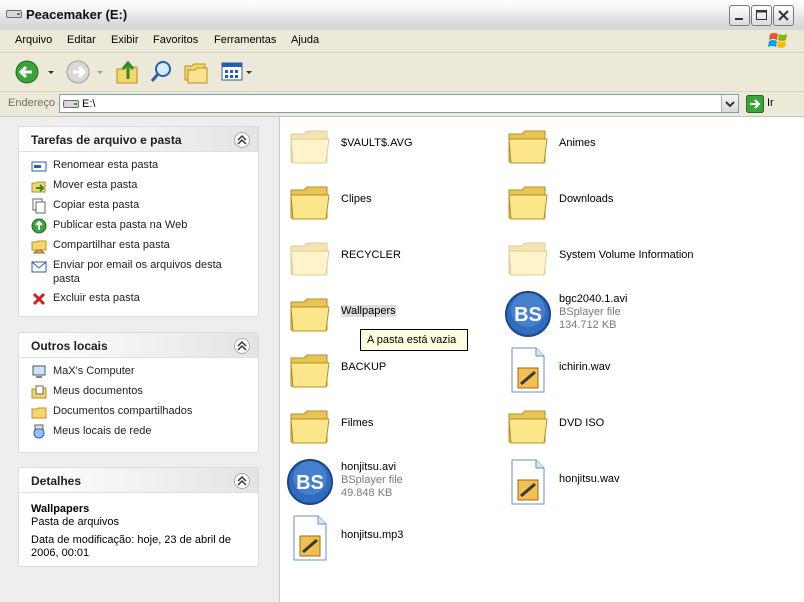 This screenshot has width=804, height=602. I want to click on drive-icon, so click(71, 104).